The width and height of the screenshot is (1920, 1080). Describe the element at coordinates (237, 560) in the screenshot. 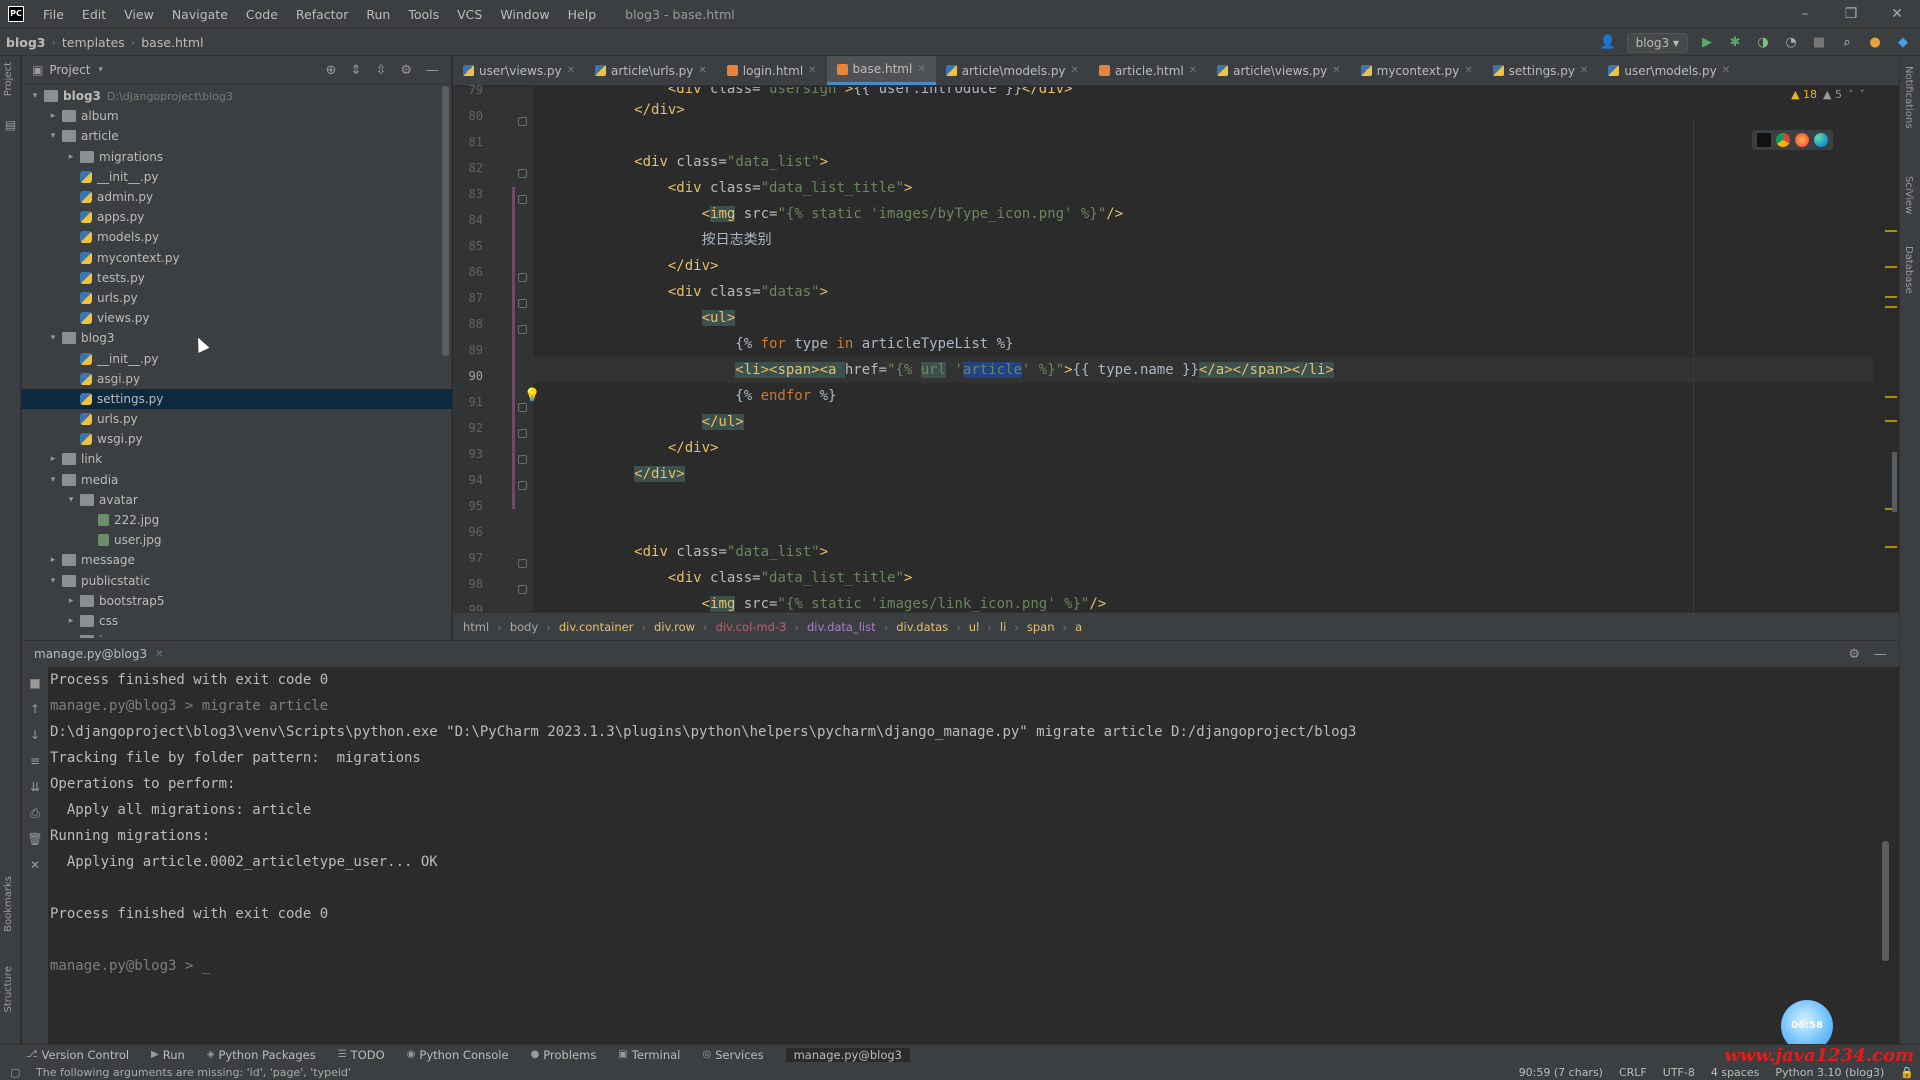

I see `tree-folder: ▸ message` at that location.